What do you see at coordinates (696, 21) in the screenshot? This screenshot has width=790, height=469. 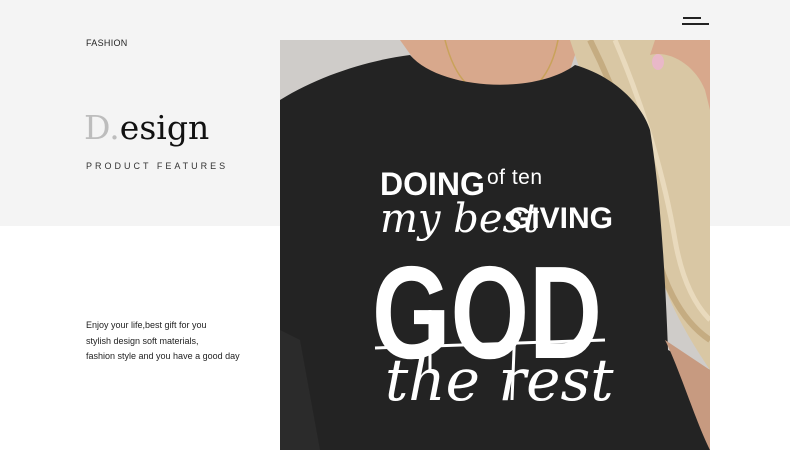 I see `menu-button` at bounding box center [696, 21].